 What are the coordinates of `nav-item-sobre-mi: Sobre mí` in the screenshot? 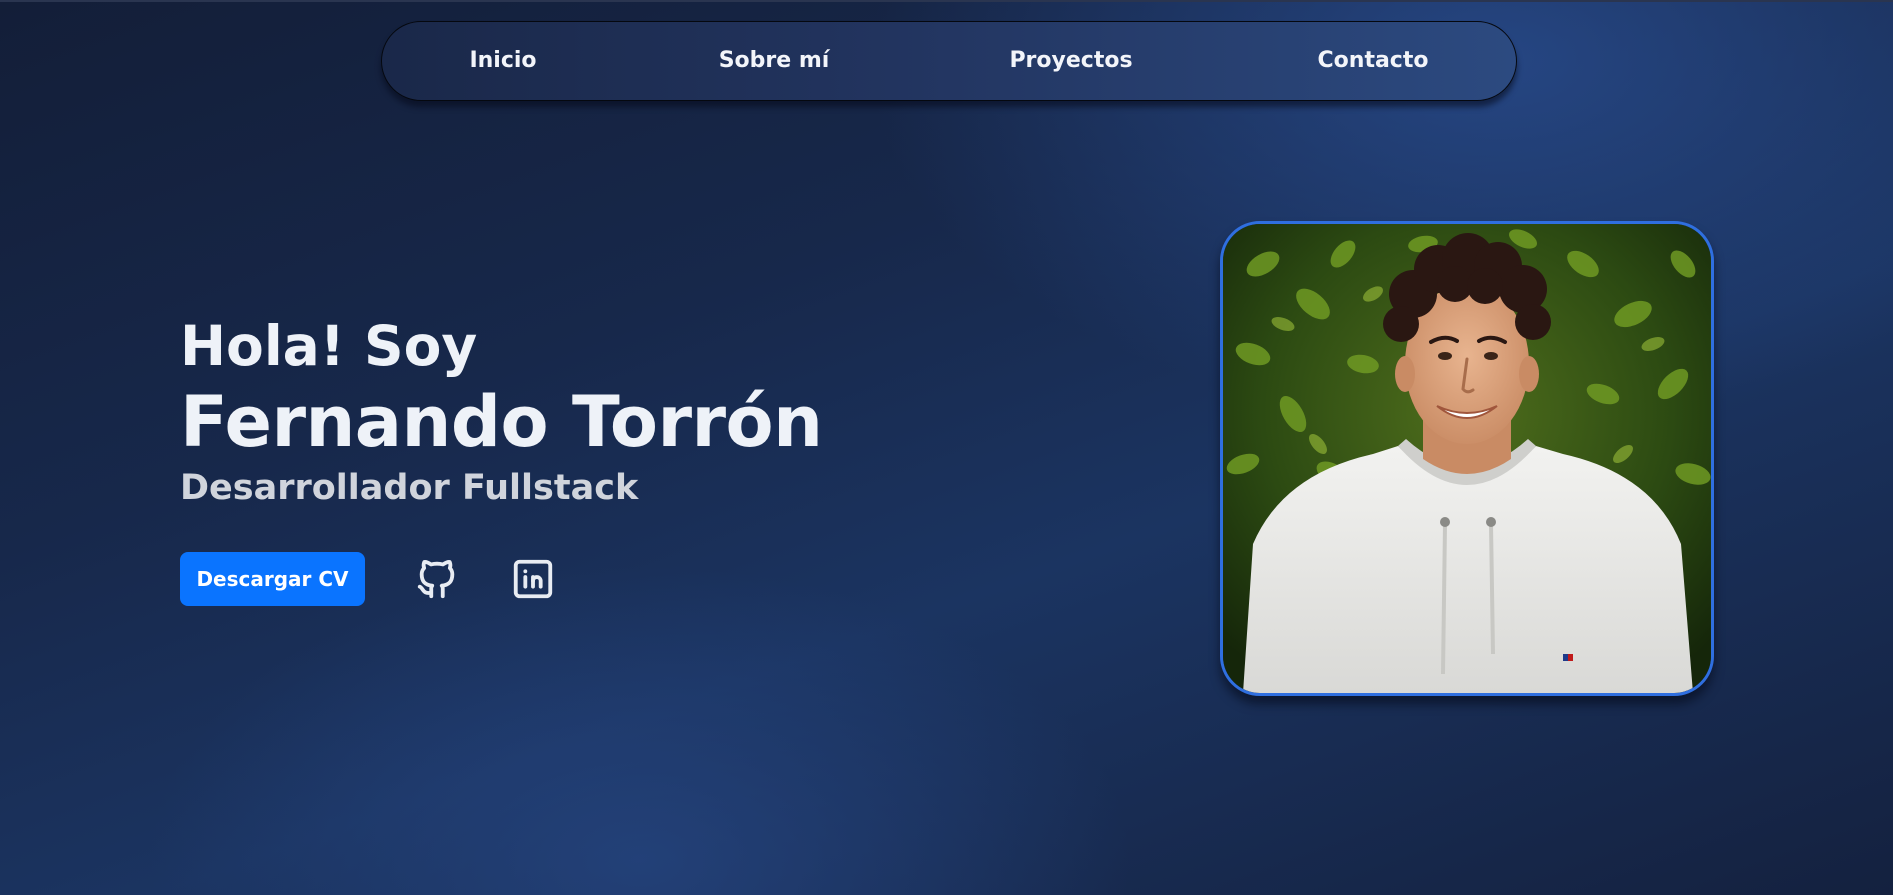 It's located at (774, 61).